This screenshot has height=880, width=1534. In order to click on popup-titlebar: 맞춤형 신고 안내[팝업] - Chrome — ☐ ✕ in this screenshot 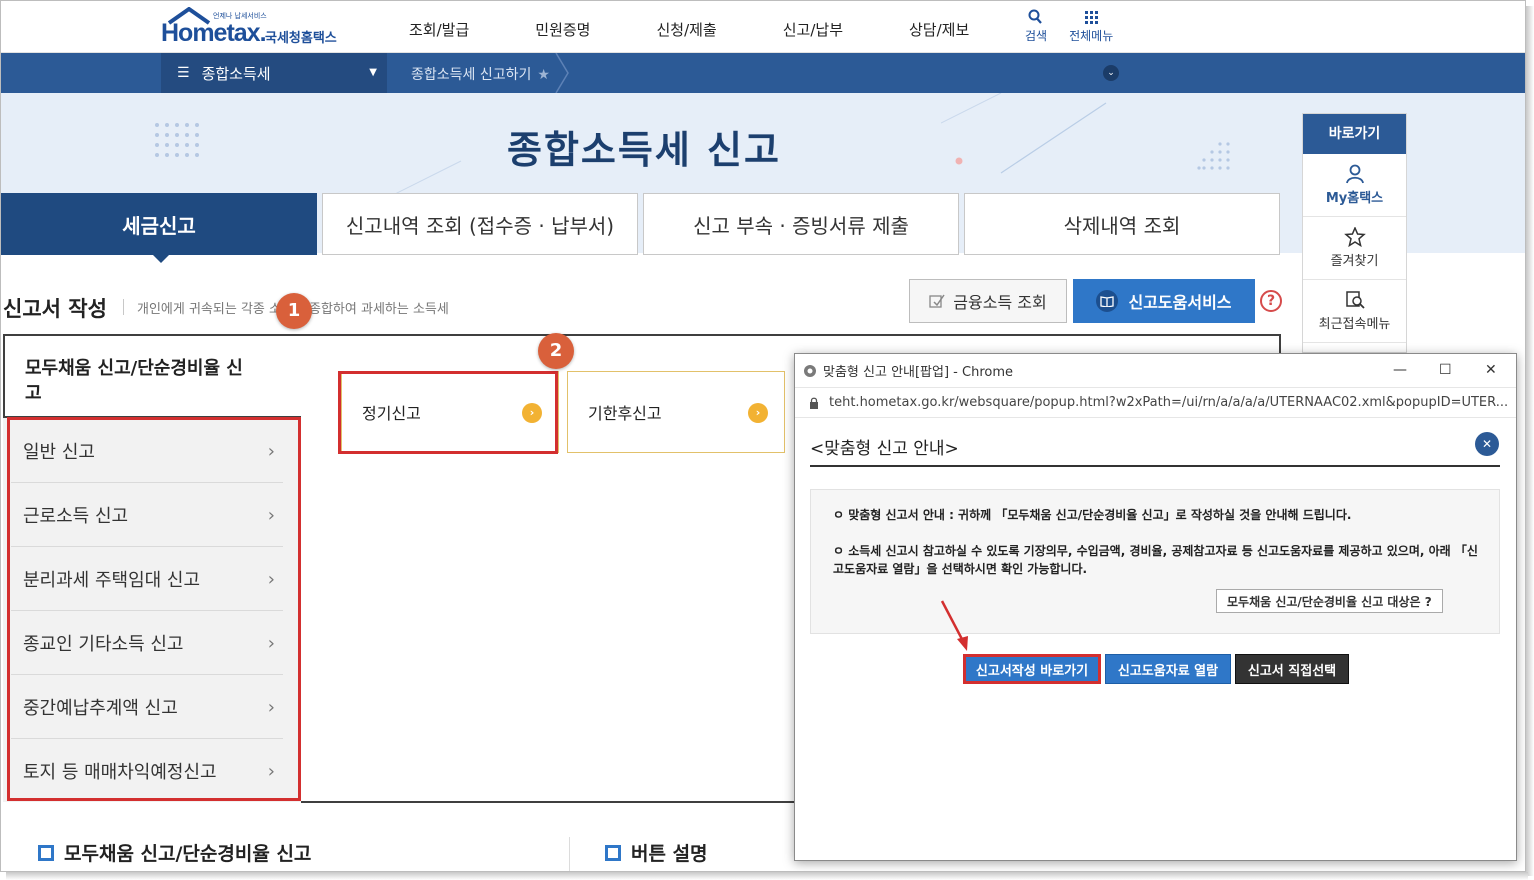, I will do `click(1155, 371)`.